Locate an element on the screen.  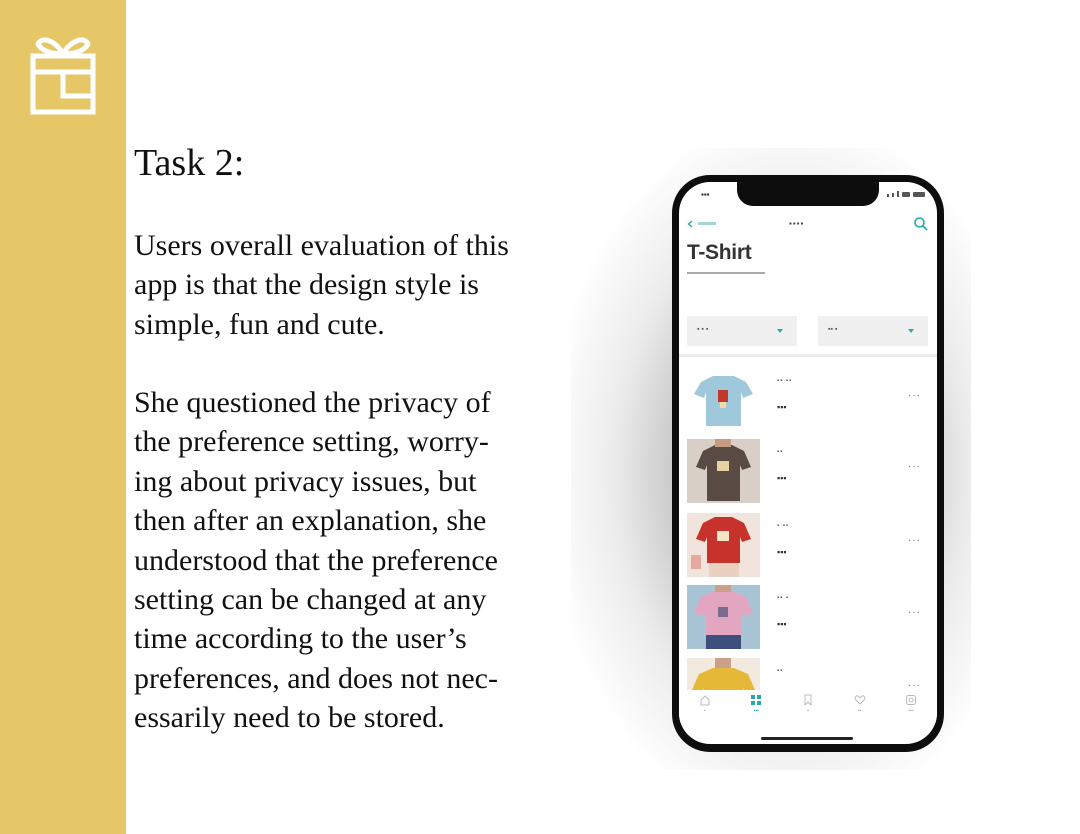
bottom-tab-bar: ▪ ▪▪▪ ▪ ▪▪ ▪▪▪ is located at coordinates (808, 707).